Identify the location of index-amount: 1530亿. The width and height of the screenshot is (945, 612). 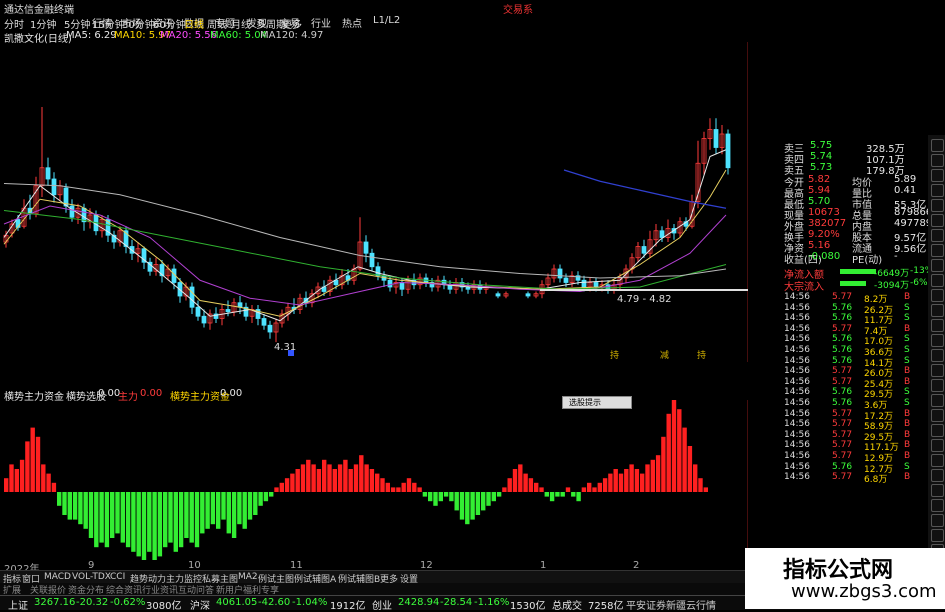
(528, 606).